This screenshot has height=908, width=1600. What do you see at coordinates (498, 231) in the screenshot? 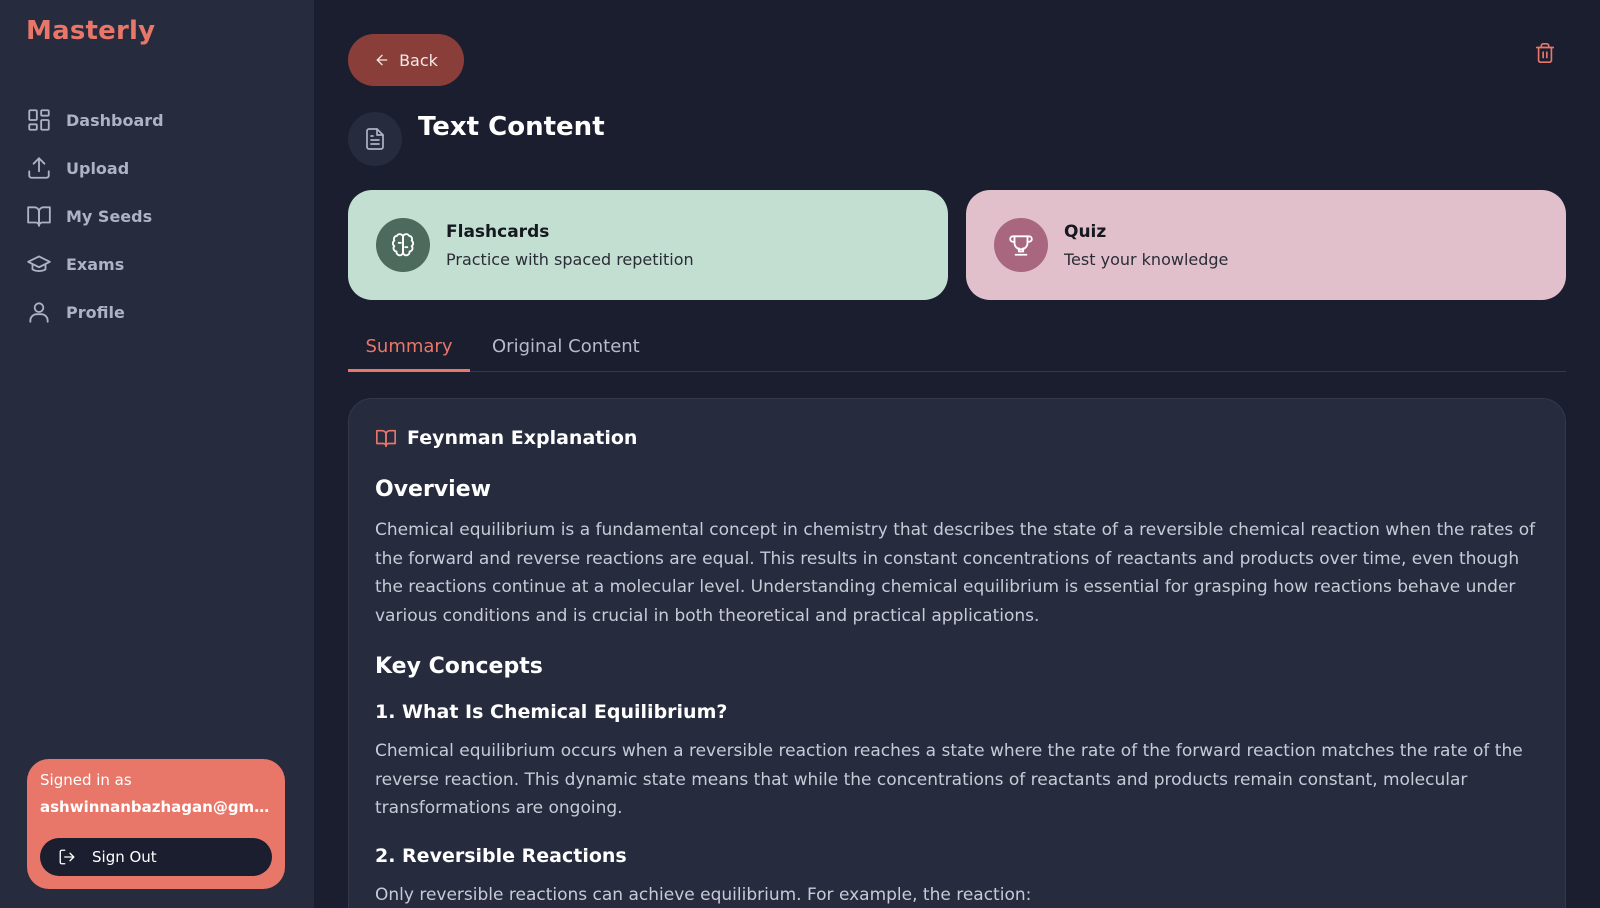
I see `flashcards-title: Flashcards` at bounding box center [498, 231].